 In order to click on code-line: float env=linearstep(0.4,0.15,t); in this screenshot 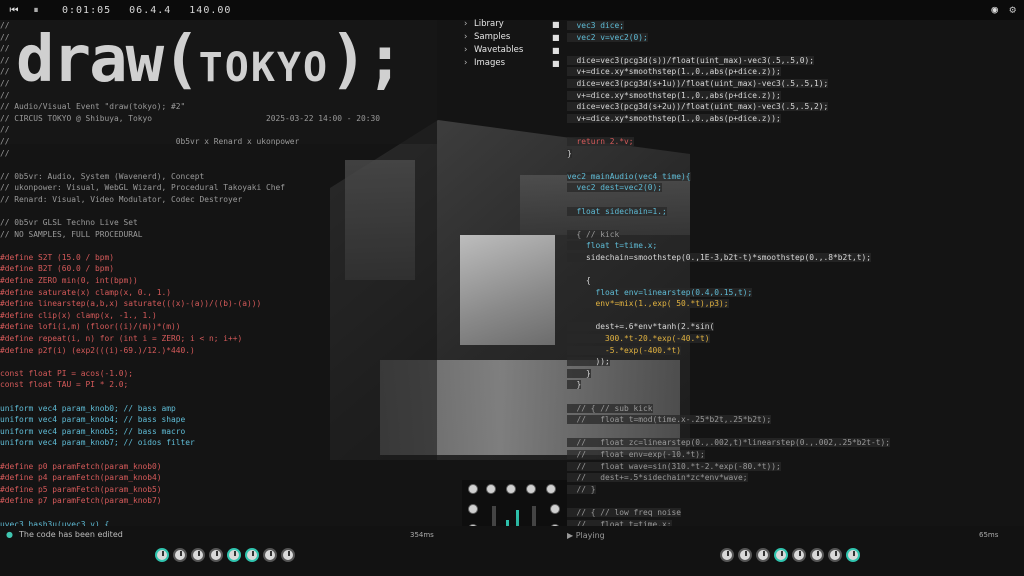, I will do `click(777, 293)`.